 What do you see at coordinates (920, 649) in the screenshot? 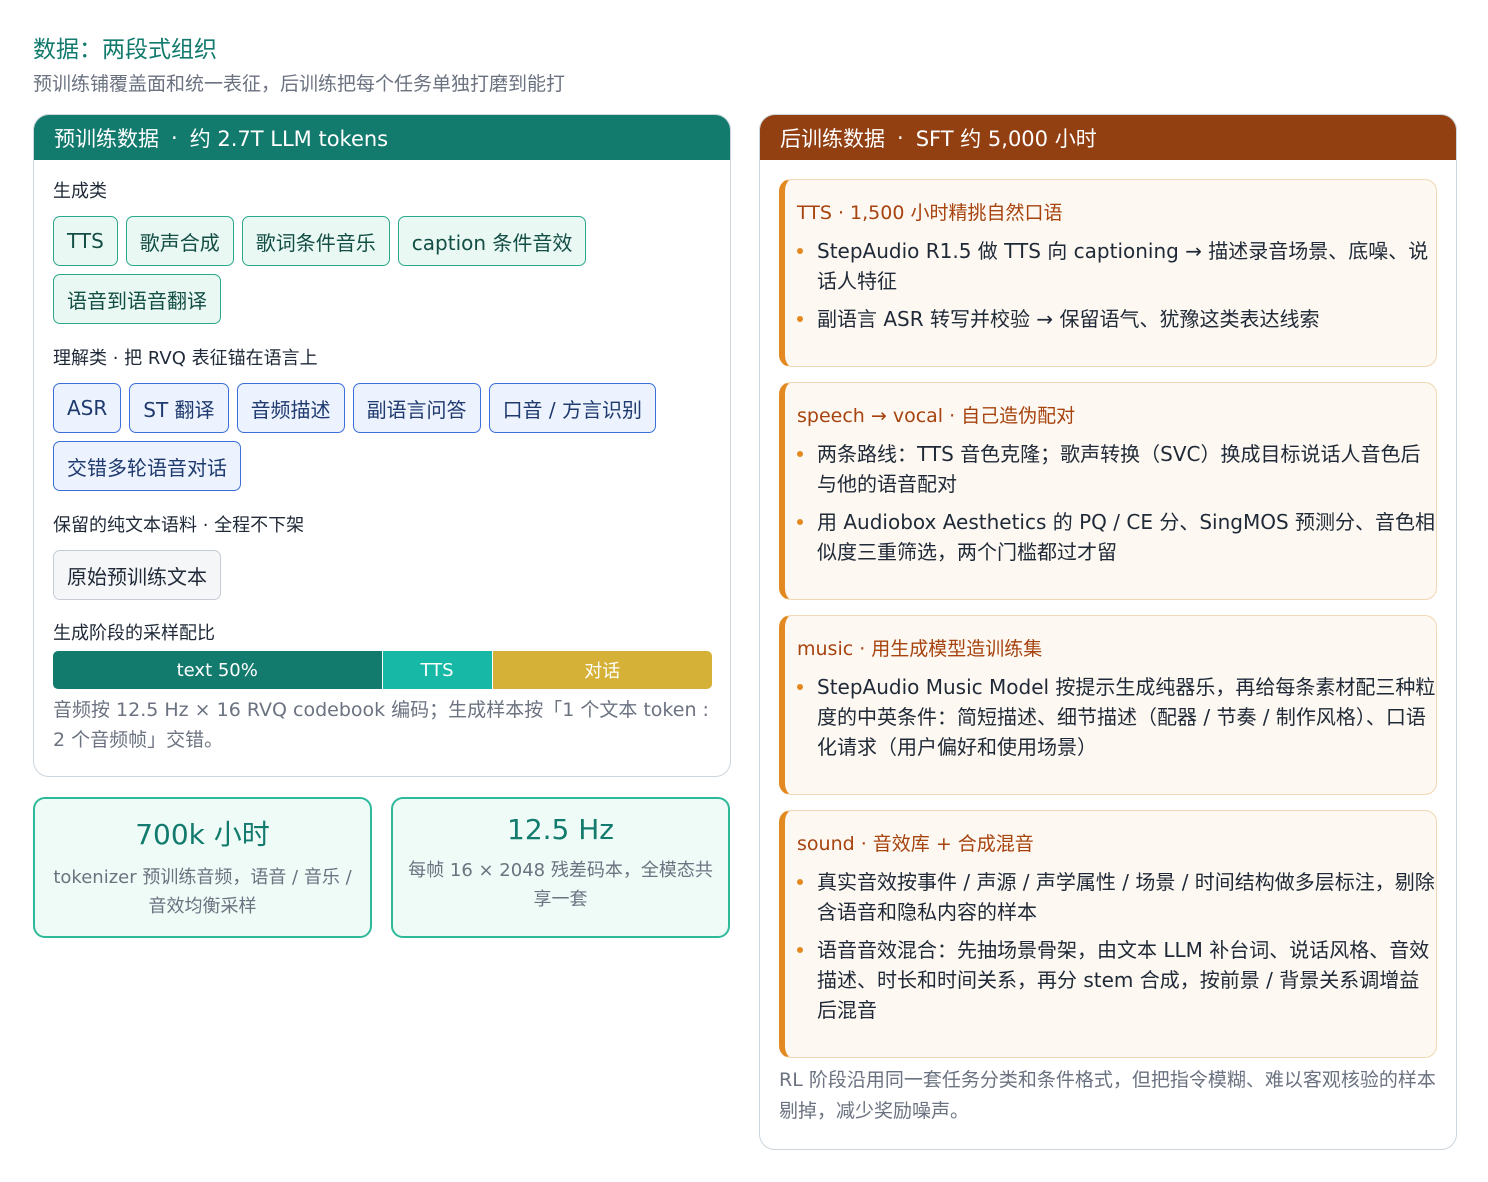
I see `card-title: music · 用生成模型造训练集` at bounding box center [920, 649].